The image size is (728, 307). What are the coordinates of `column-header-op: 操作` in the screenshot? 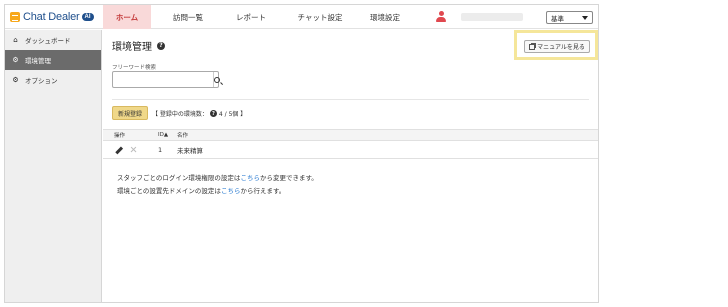 It's located at (120, 136).